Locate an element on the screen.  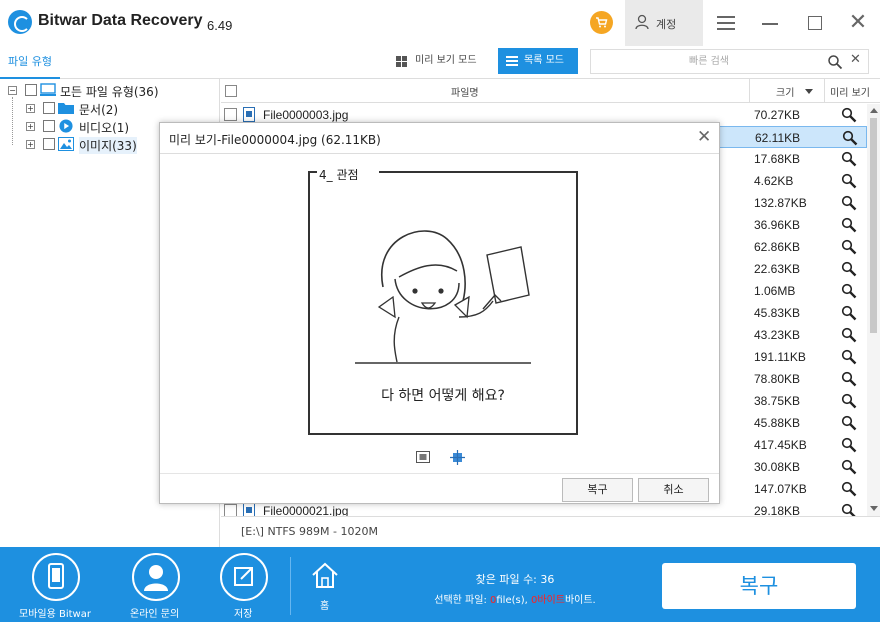
search-input is located at coordinates (709, 61).